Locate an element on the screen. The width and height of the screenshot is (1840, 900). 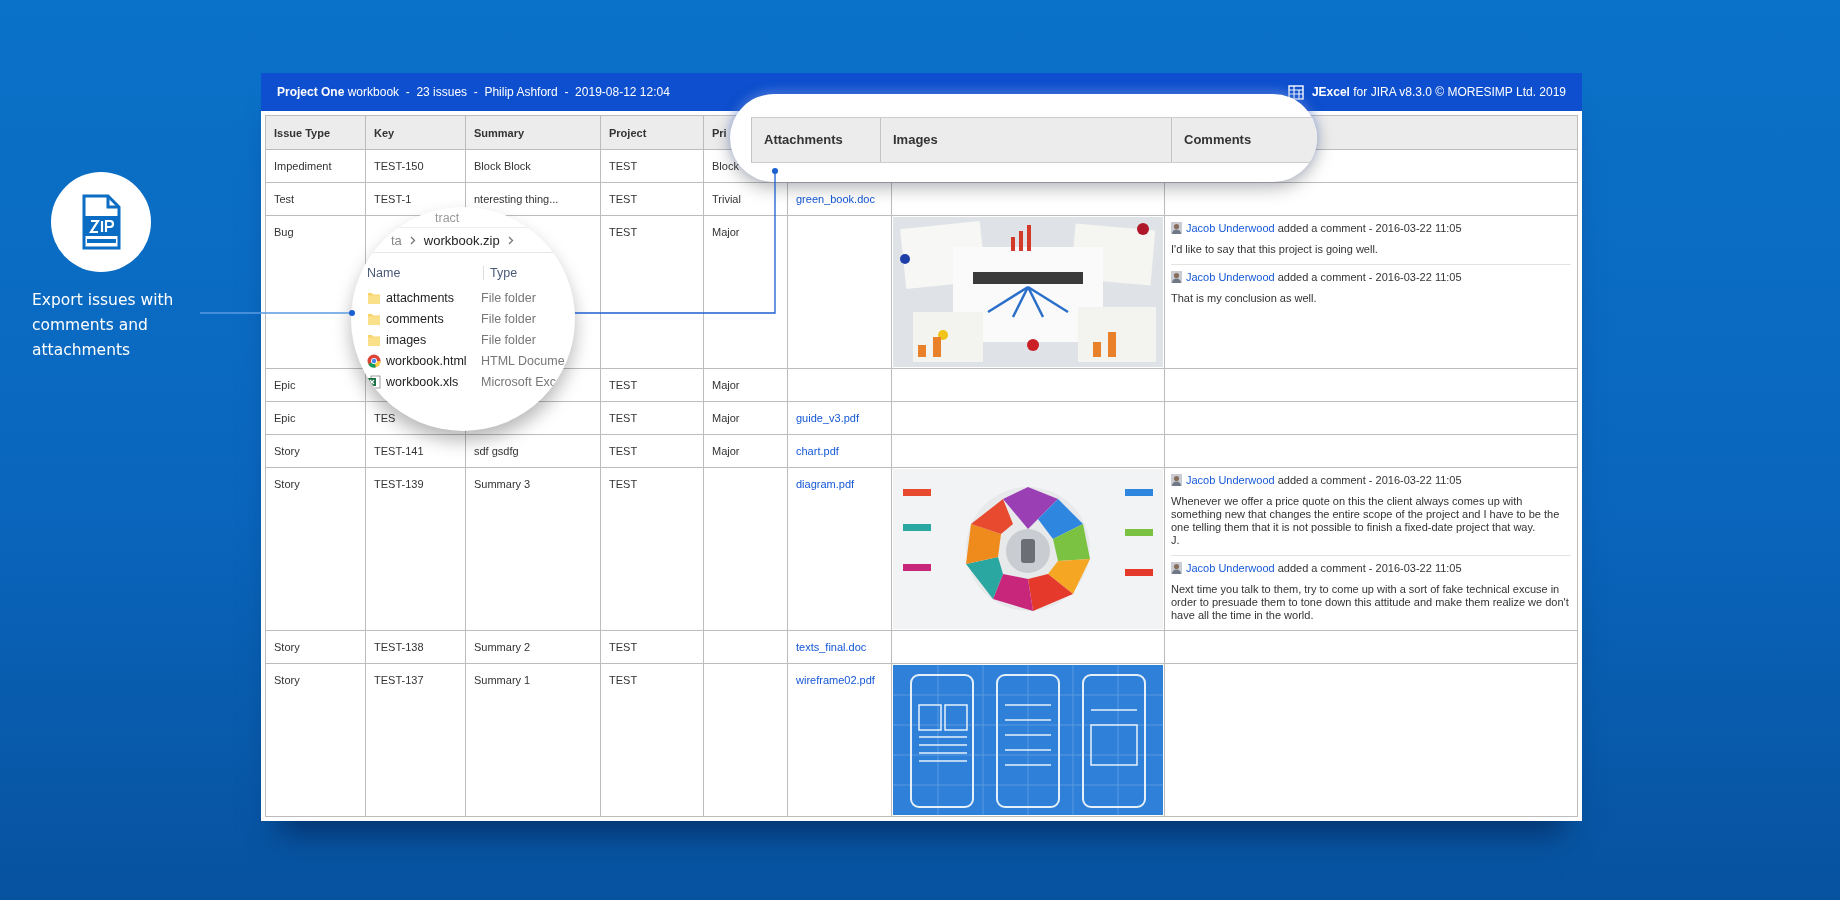
toolbar-label: tract is located at coordinates (463, 217).